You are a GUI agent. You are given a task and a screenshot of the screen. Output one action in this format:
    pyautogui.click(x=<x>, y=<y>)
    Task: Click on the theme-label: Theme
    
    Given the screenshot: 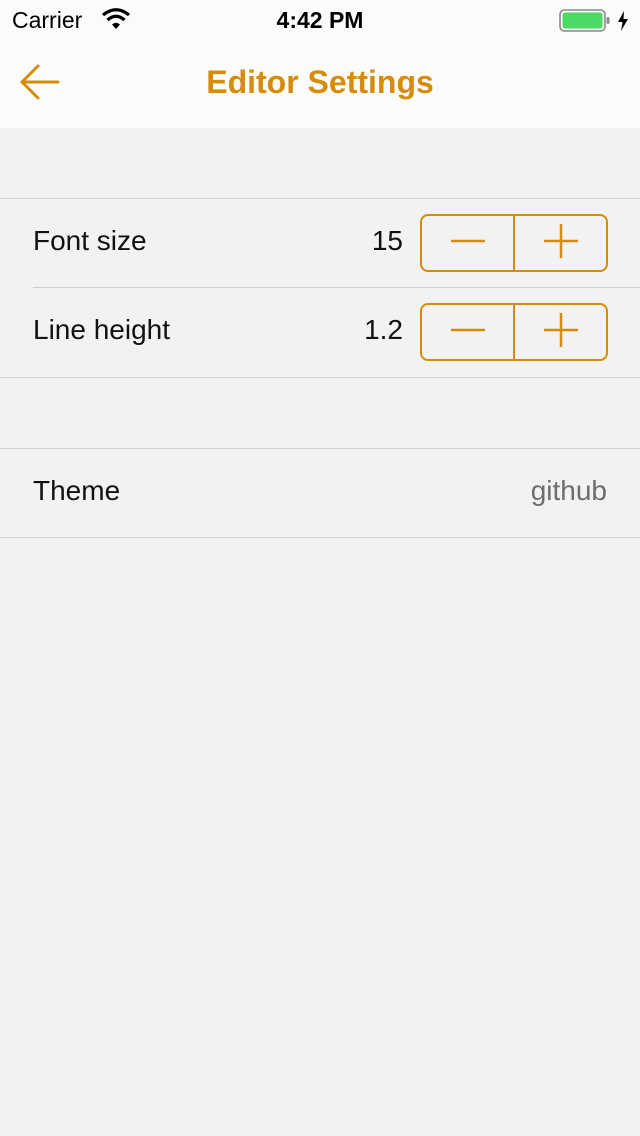 What is the action you would take?
    pyautogui.click(x=77, y=490)
    